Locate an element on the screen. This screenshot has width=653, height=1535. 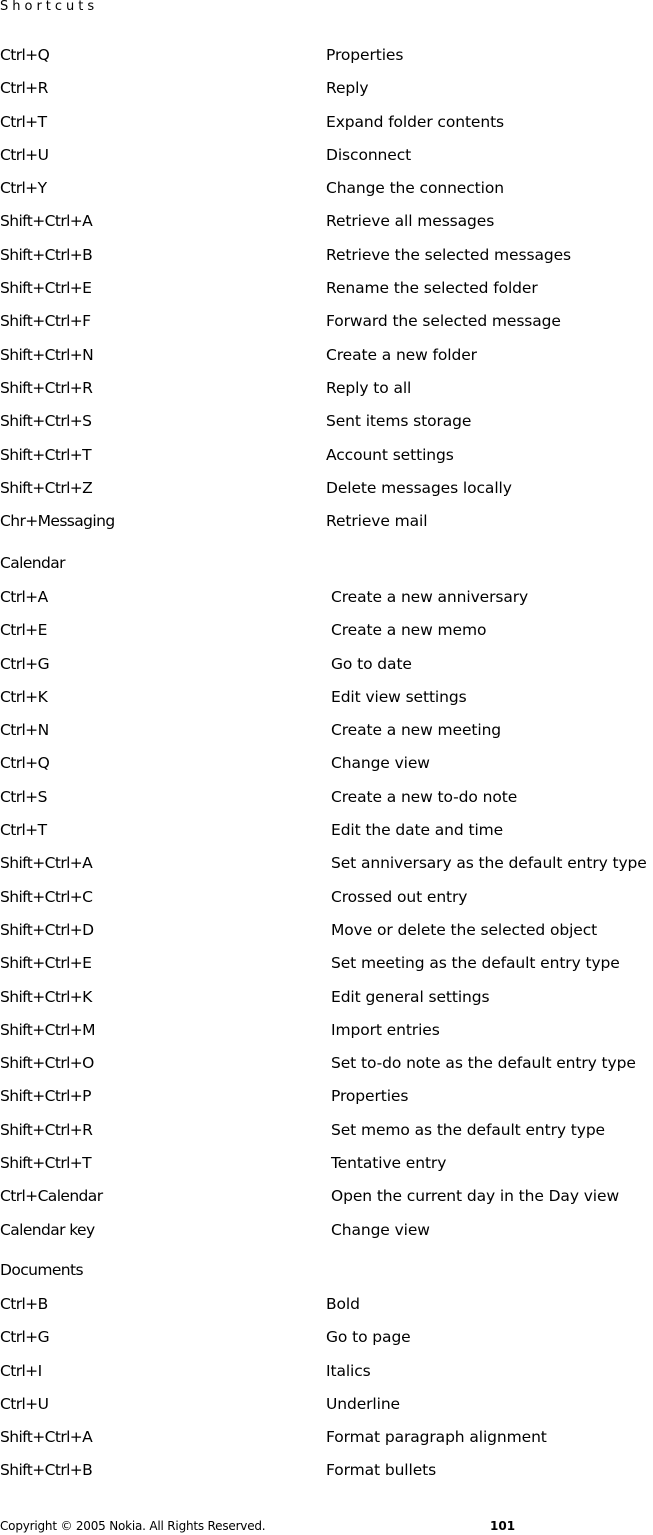
shortcut-row: Ctrl+T Edit the date and time is located at coordinates (326, 836).